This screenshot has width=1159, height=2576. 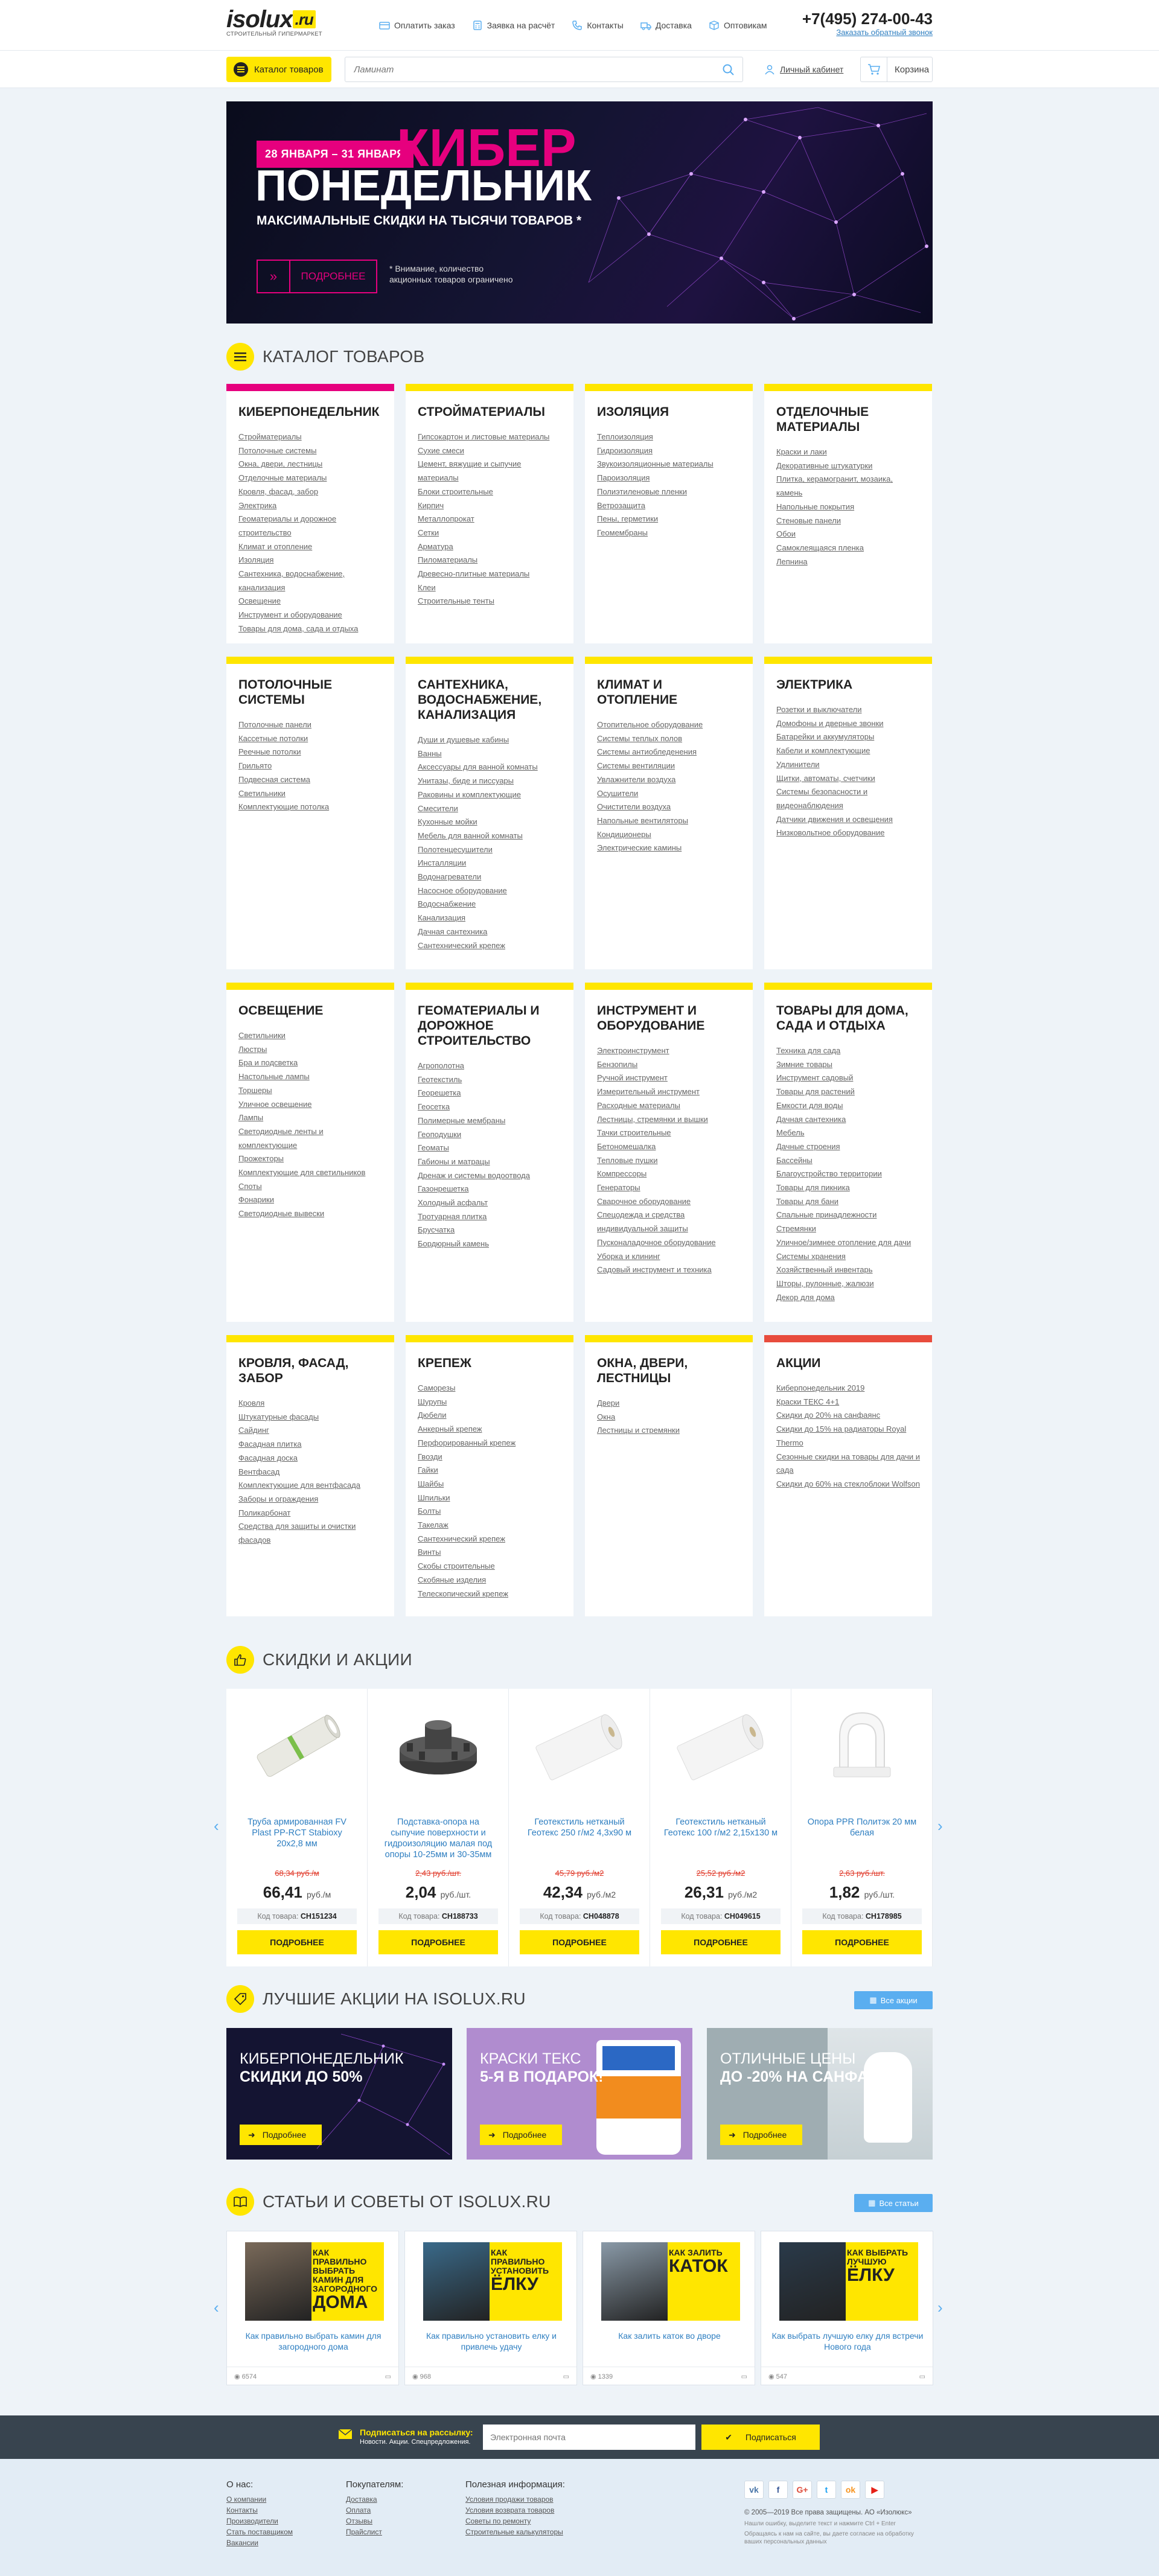 What do you see at coordinates (848, 724) in the screenshot?
I see `catalog-link: Домофоны и дверные звонки` at bounding box center [848, 724].